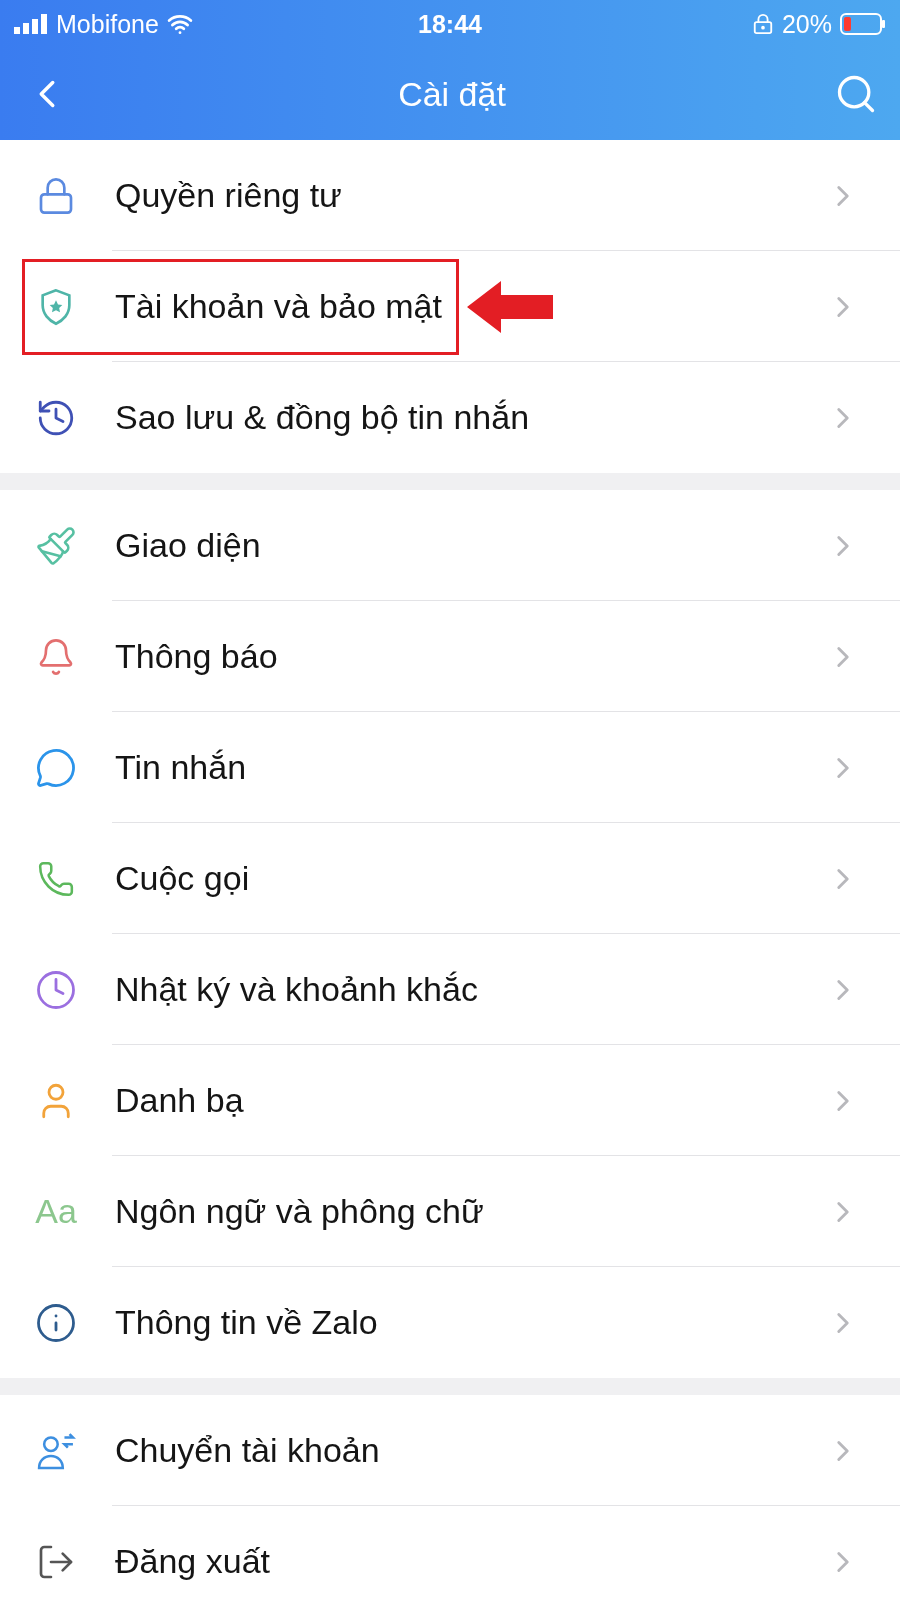  What do you see at coordinates (450, 878) in the screenshot?
I see `settings-row: Cuộc gọi` at bounding box center [450, 878].